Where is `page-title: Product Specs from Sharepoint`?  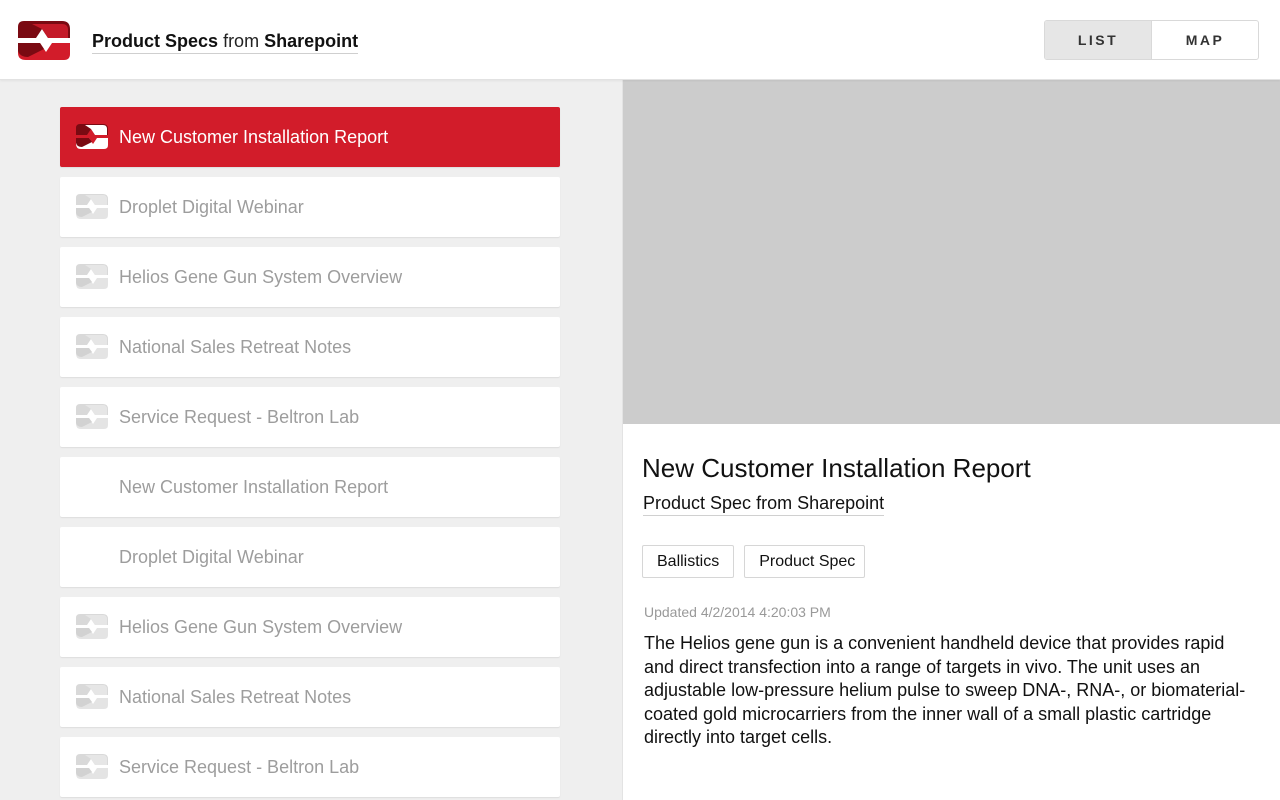
page-title: Product Specs from Sharepoint is located at coordinates (225, 42).